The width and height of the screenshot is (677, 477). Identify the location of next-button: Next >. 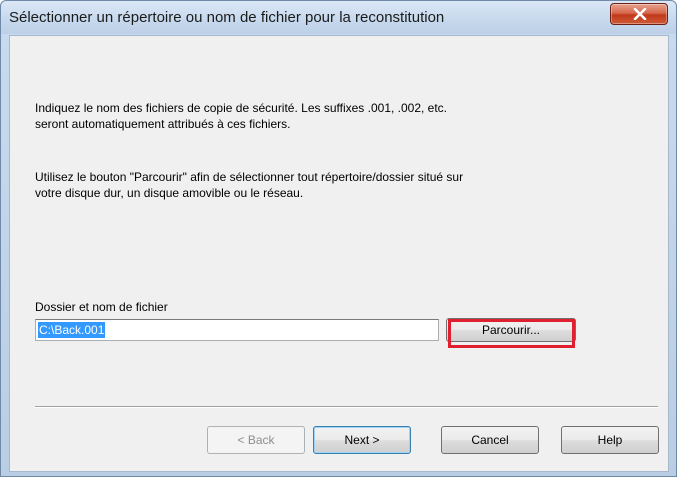
(362, 440).